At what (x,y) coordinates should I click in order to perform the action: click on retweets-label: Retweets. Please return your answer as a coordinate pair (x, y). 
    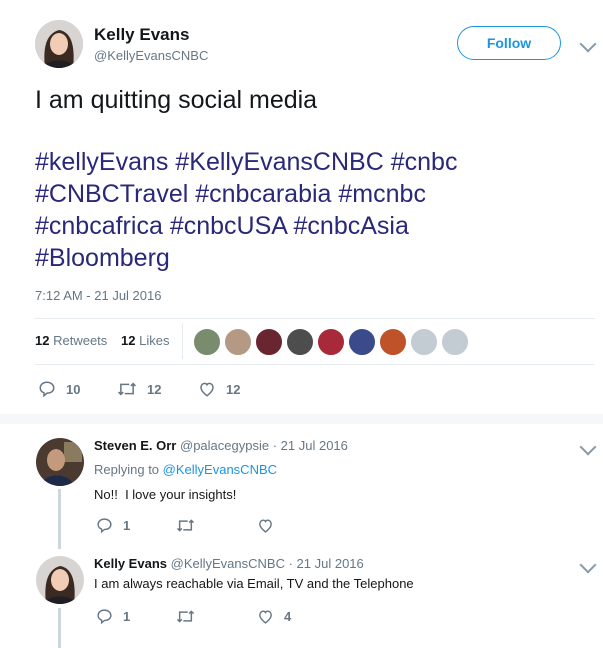
    Looking at the image, I should click on (80, 340).